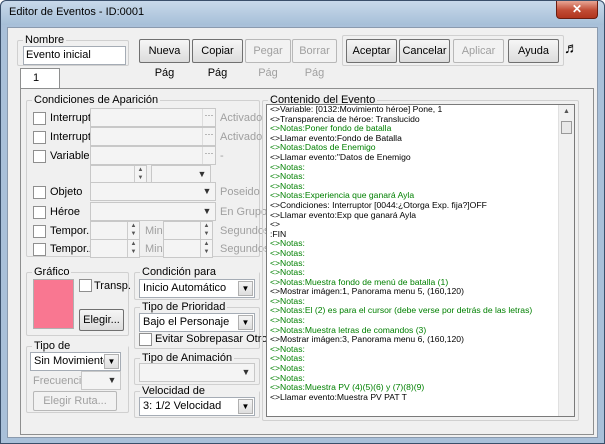  I want to click on delete-page-button: Borrar Pág, so click(314, 59).